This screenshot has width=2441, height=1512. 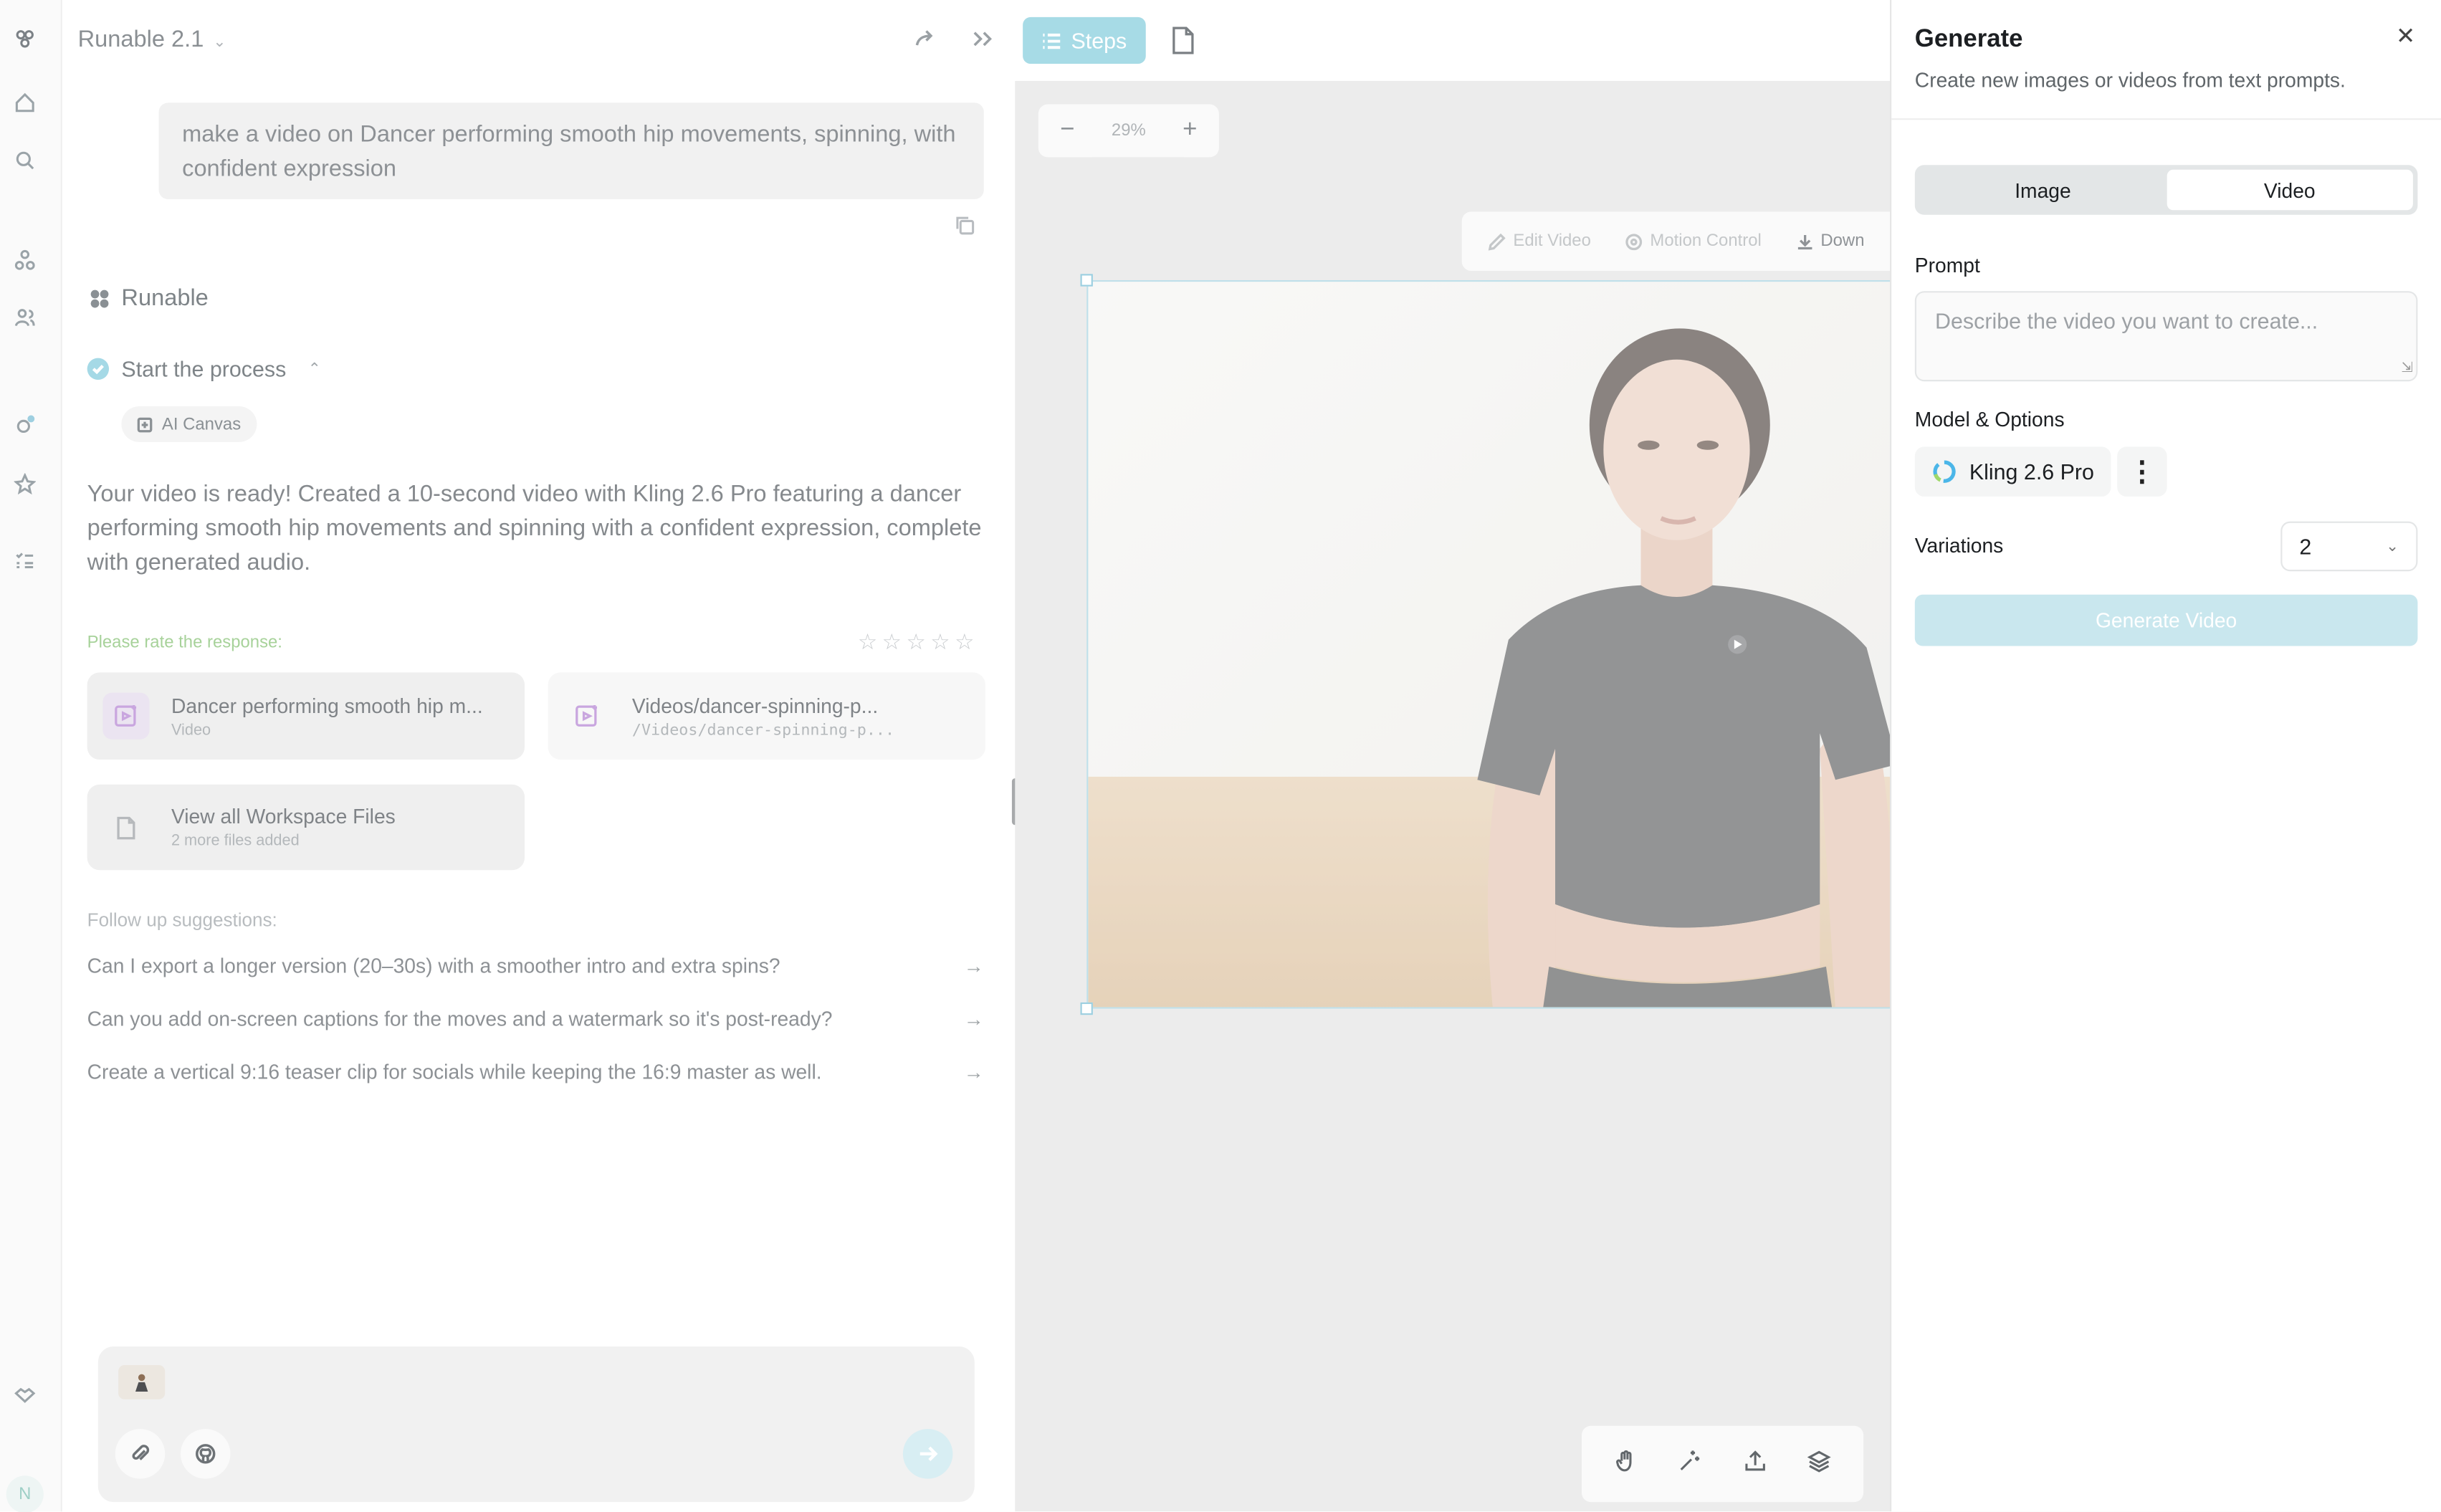 I want to click on star-3-icon: ☆, so click(x=915, y=641).